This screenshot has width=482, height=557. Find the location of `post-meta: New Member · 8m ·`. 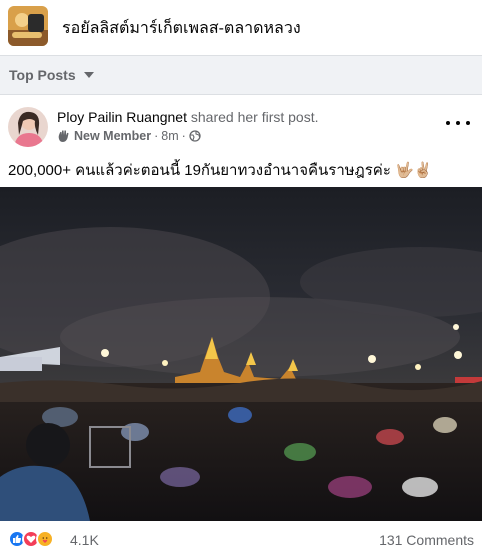

post-meta: New Member · 8m · is located at coordinates (129, 136).